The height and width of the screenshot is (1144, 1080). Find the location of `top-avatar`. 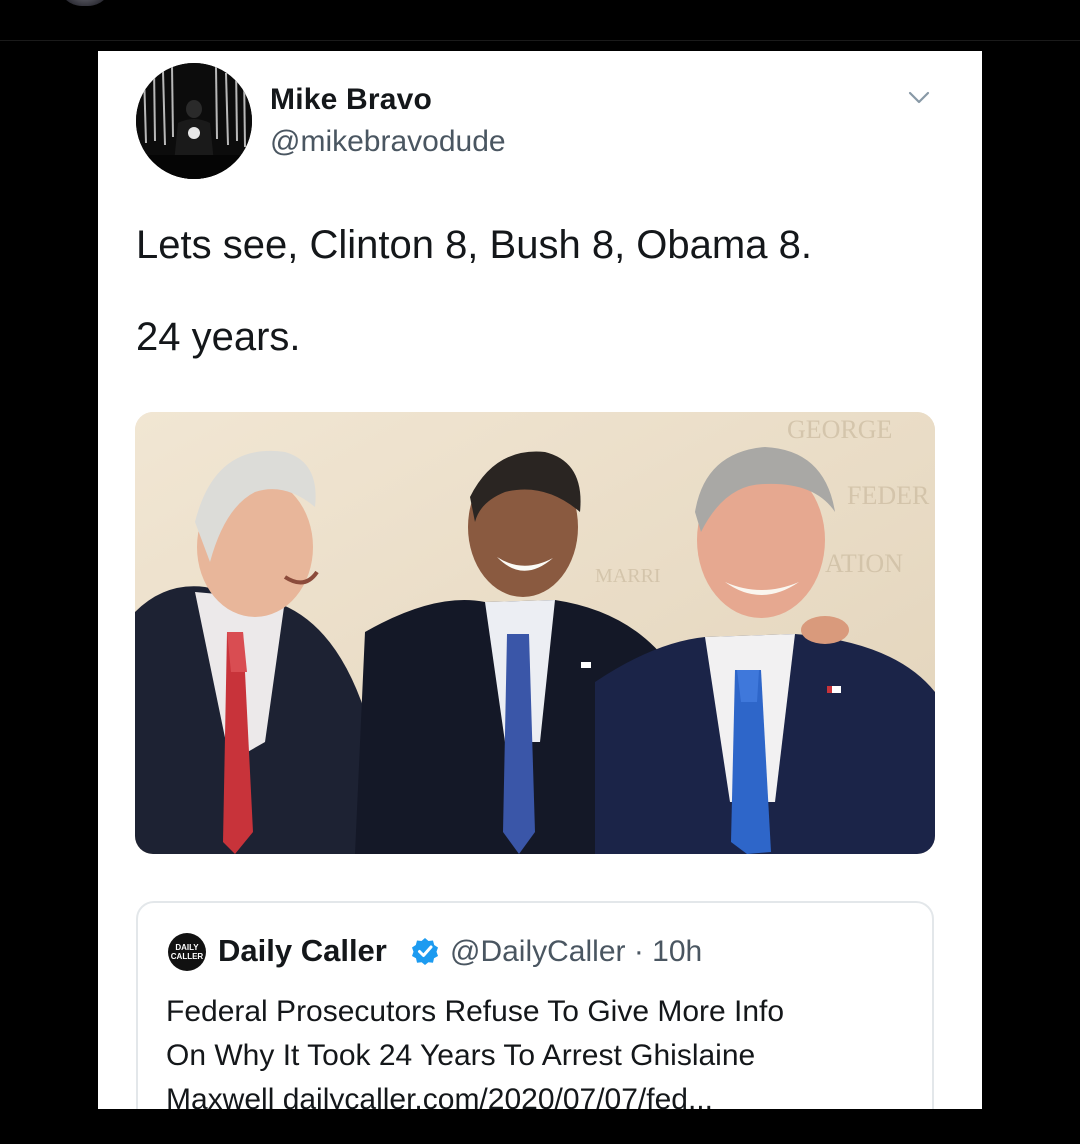

top-avatar is located at coordinates (85, 3).